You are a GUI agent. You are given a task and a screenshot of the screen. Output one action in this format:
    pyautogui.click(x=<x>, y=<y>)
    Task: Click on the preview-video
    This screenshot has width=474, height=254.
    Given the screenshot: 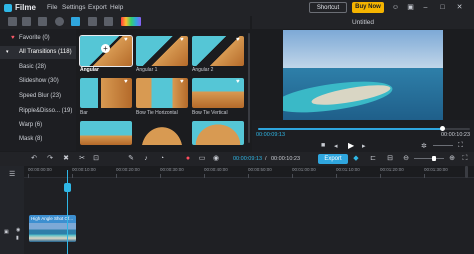 What is the action you would take?
    pyautogui.click(x=363, y=75)
    